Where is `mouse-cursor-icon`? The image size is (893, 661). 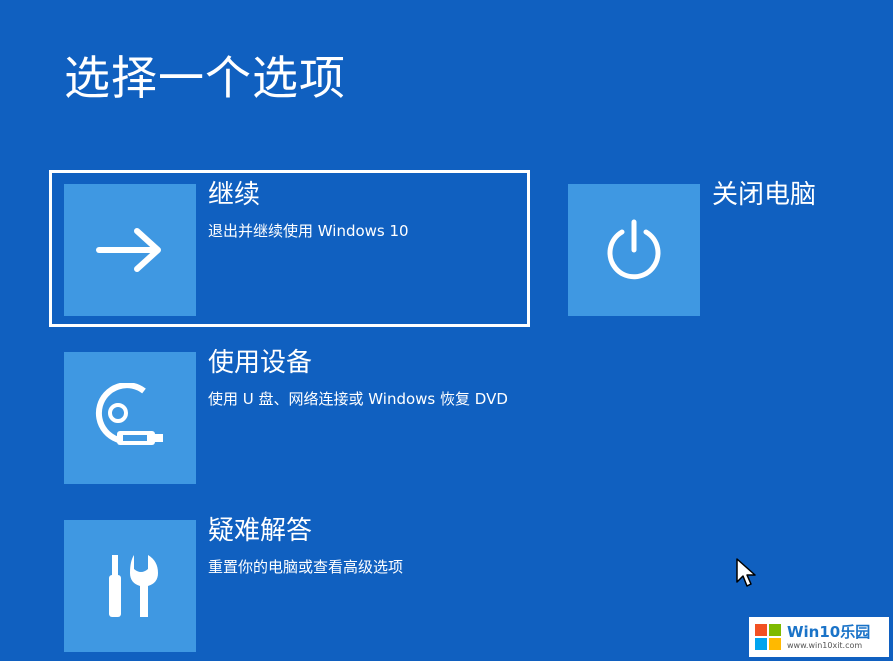 mouse-cursor-icon is located at coordinates (746, 572).